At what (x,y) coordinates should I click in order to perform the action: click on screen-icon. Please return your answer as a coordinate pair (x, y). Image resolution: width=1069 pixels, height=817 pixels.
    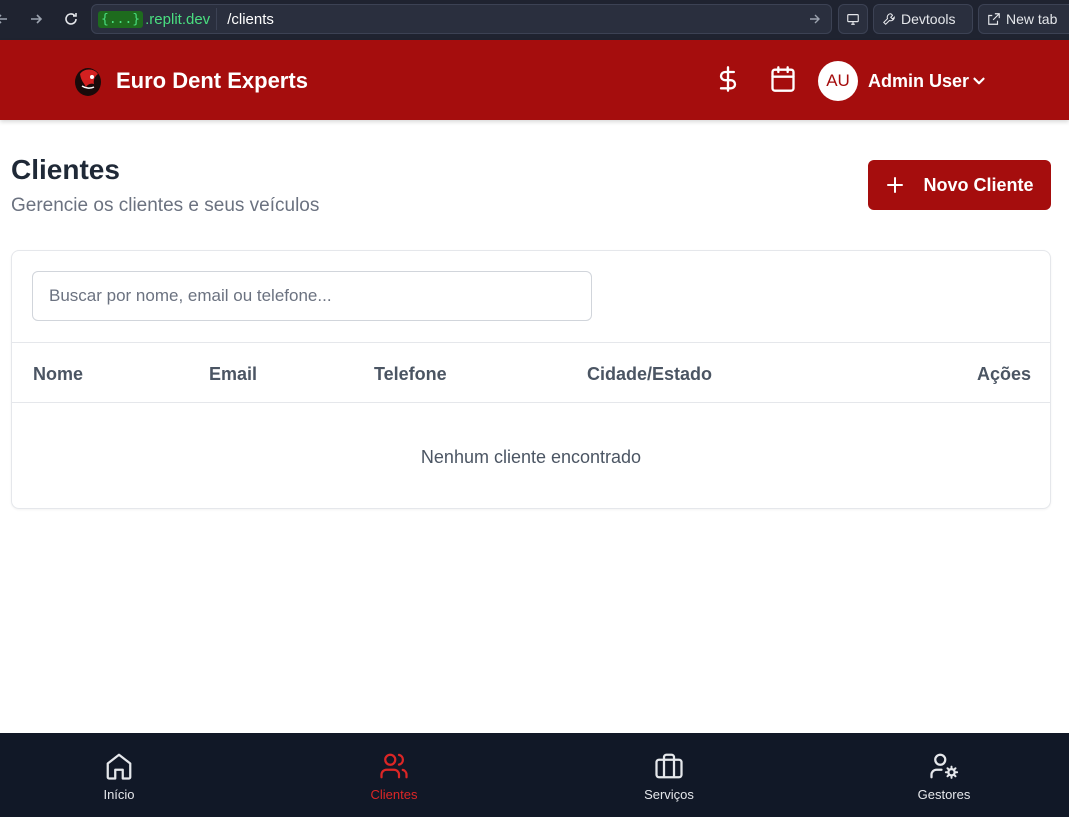
    Looking at the image, I should click on (853, 19).